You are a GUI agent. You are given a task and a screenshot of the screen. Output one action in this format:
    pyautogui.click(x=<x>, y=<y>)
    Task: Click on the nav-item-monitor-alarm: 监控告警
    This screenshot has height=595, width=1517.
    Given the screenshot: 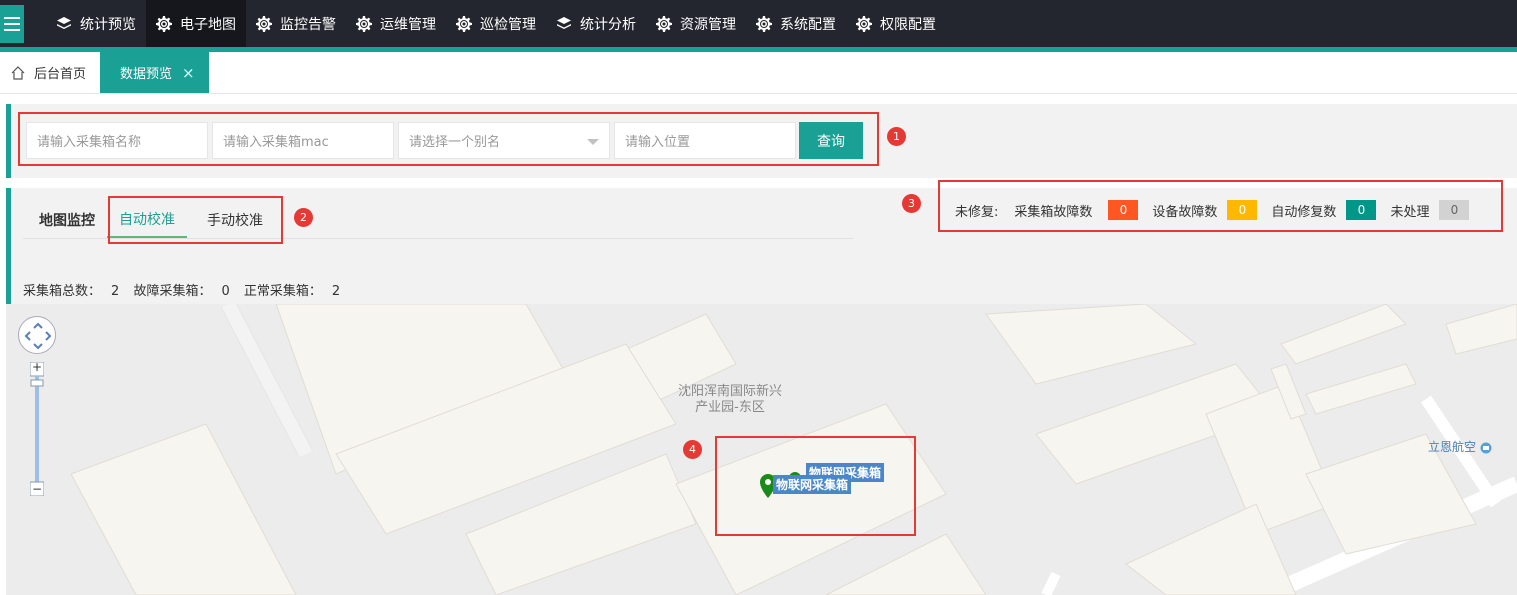 What is the action you would take?
    pyautogui.click(x=296, y=23)
    